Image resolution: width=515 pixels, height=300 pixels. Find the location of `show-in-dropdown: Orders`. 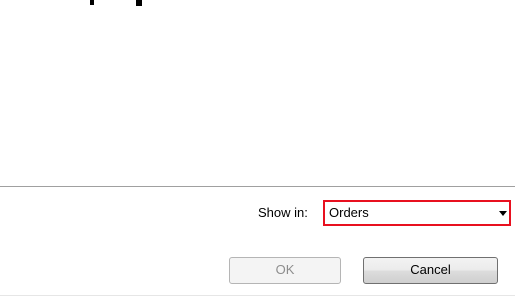

show-in-dropdown: Orders is located at coordinates (417, 213).